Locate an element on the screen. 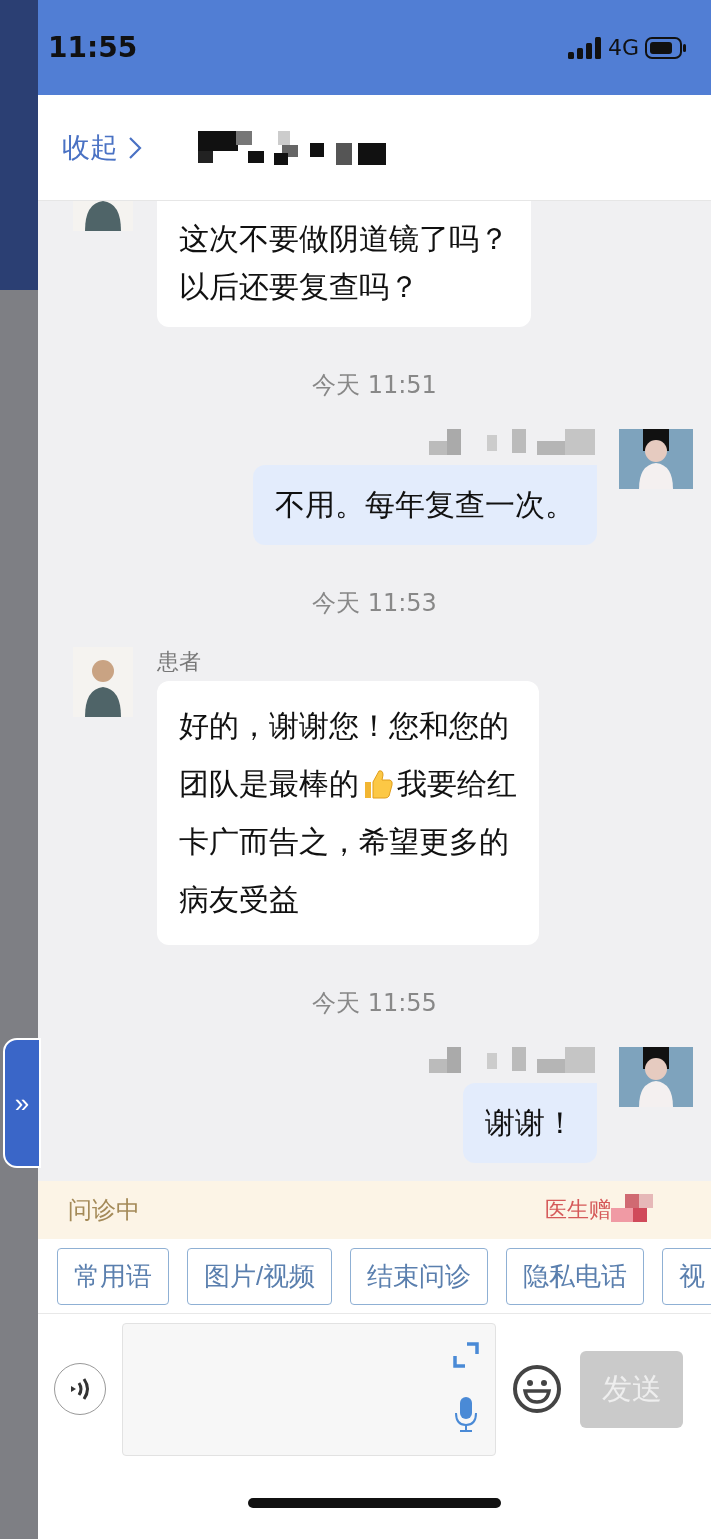  quick-action-button: 隐私电话 is located at coordinates (575, 1276).